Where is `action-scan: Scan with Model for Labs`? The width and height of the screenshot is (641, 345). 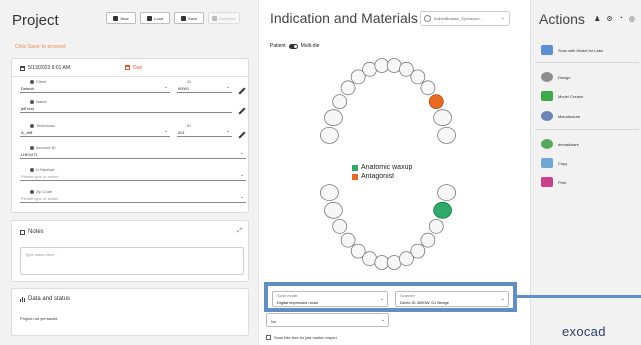
action-scan: Scan with Model for Labs is located at coordinates (572, 50).